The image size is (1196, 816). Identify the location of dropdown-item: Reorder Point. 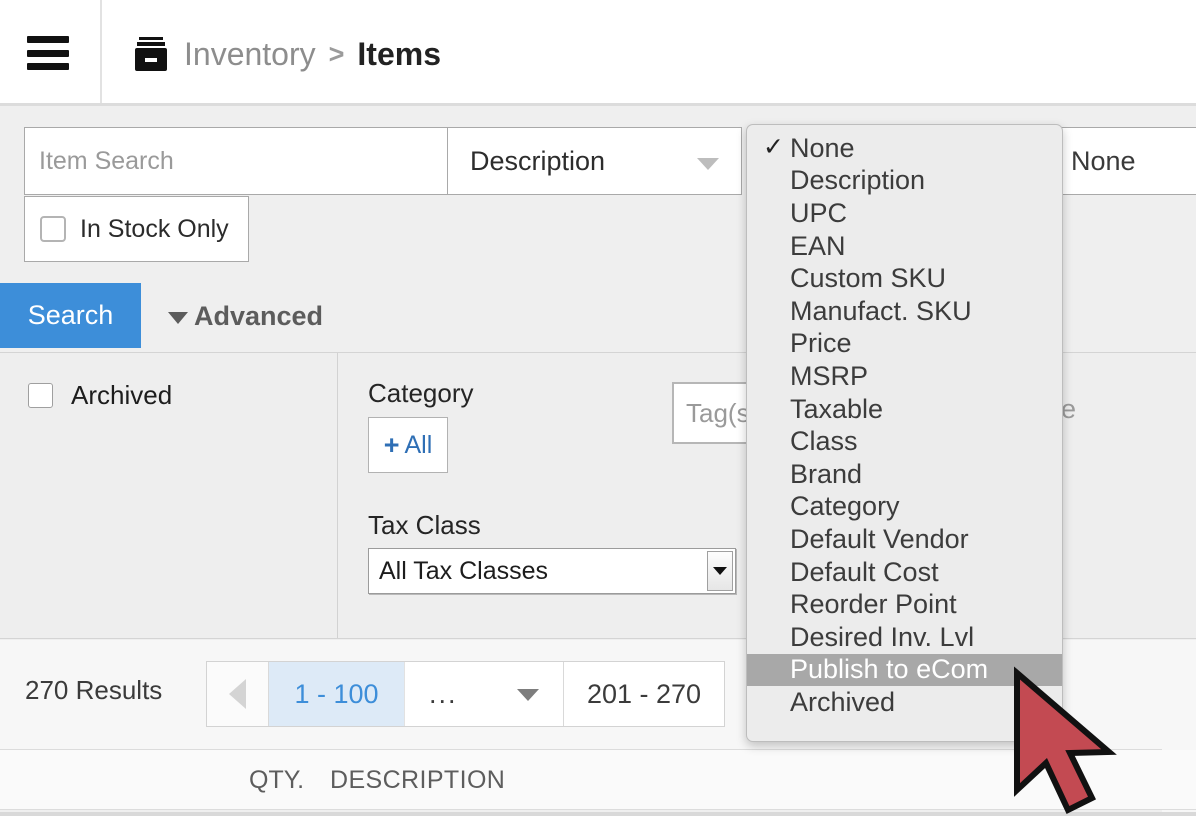
(904, 604).